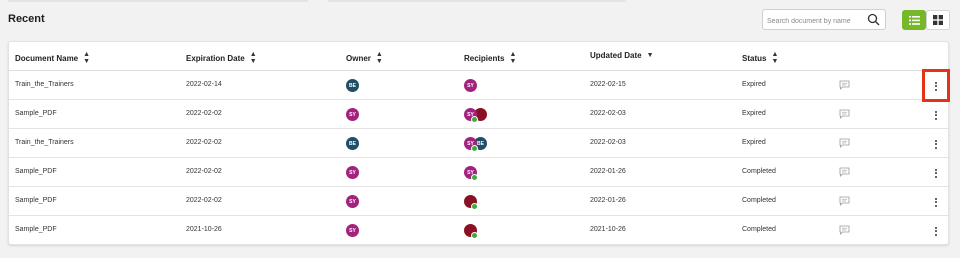 The width and height of the screenshot is (960, 258). Describe the element at coordinates (470, 85) in the screenshot. I see `recipient-avatar: SY` at that location.